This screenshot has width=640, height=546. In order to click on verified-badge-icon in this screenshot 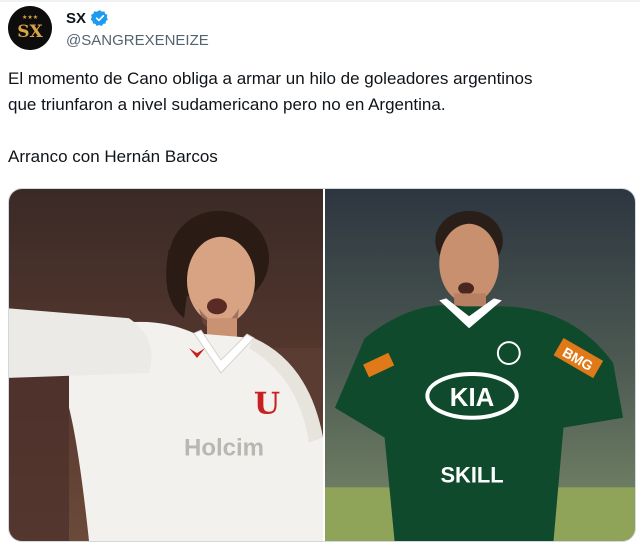, I will do `click(99, 18)`.